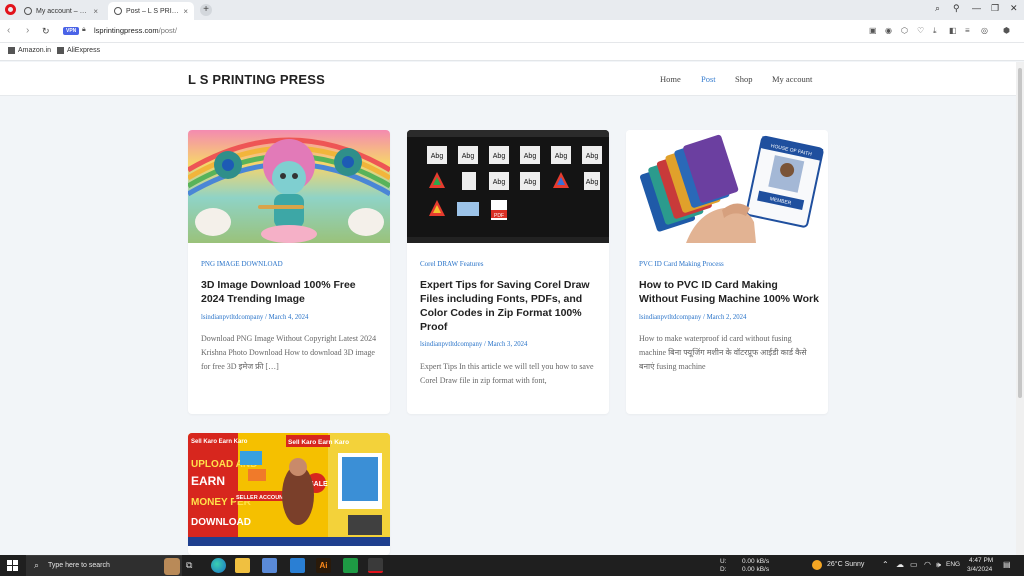  Describe the element at coordinates (984, 30) in the screenshot. I see `profile-icon: ◎` at that location.